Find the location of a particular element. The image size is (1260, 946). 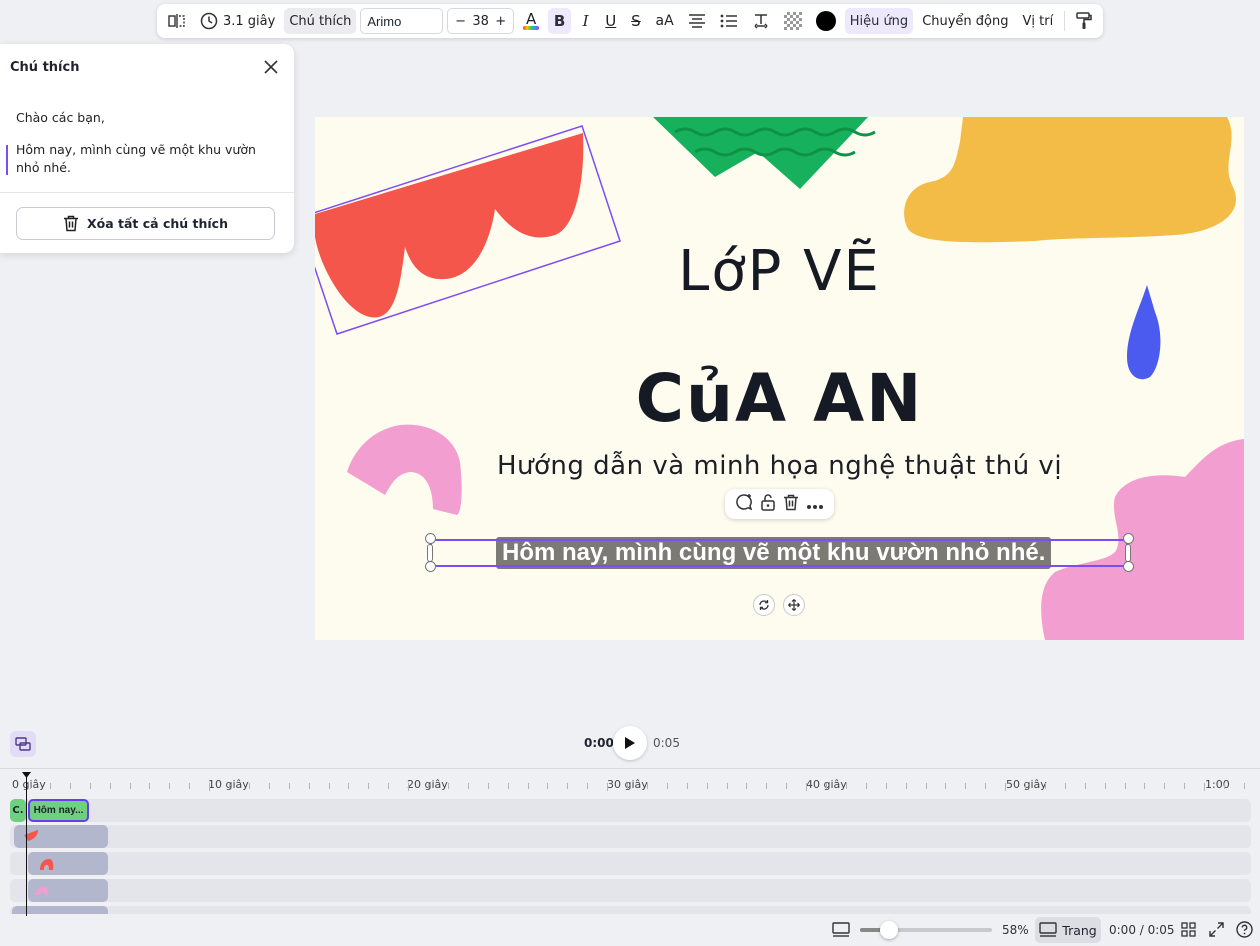

more-options-icon is located at coordinates (815, 504).